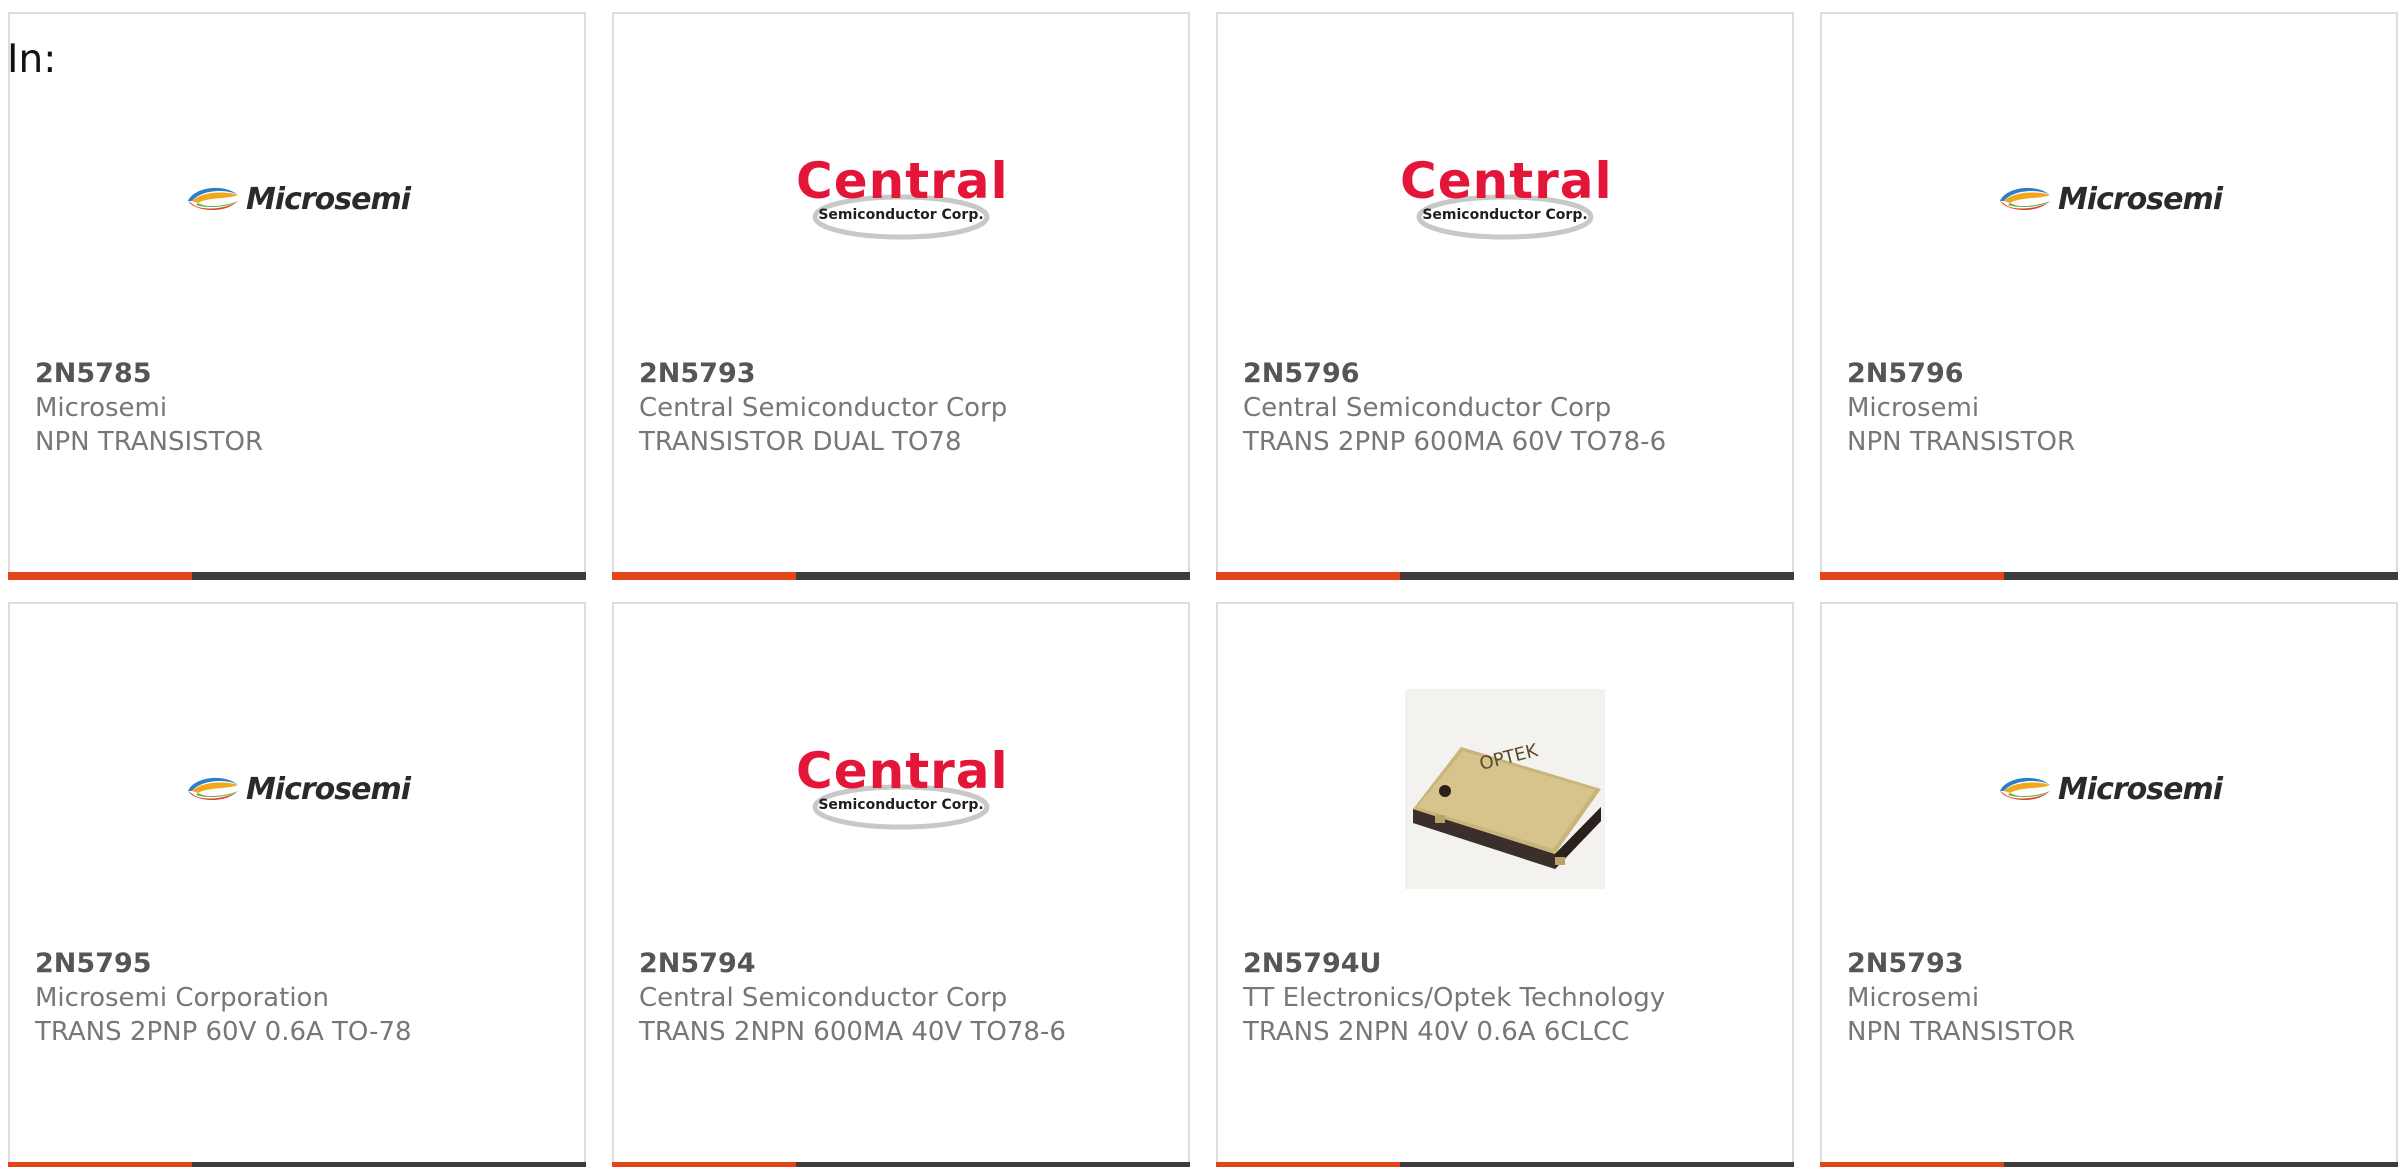 This screenshot has height=1167, width=2400. I want to click on product-description: TRANS 2NPN 600MA 40V TO78-6, so click(852, 1032).